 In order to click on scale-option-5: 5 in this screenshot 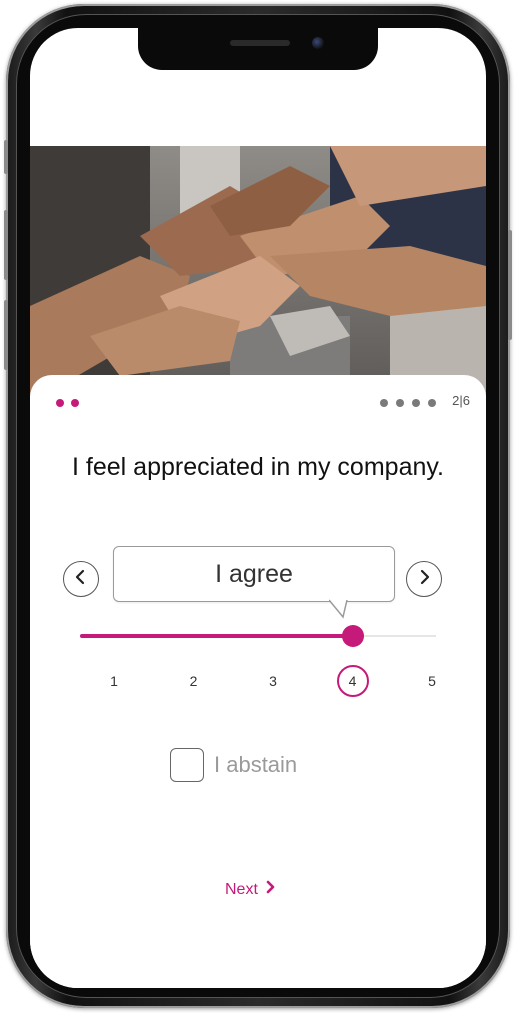, I will do `click(432, 681)`.